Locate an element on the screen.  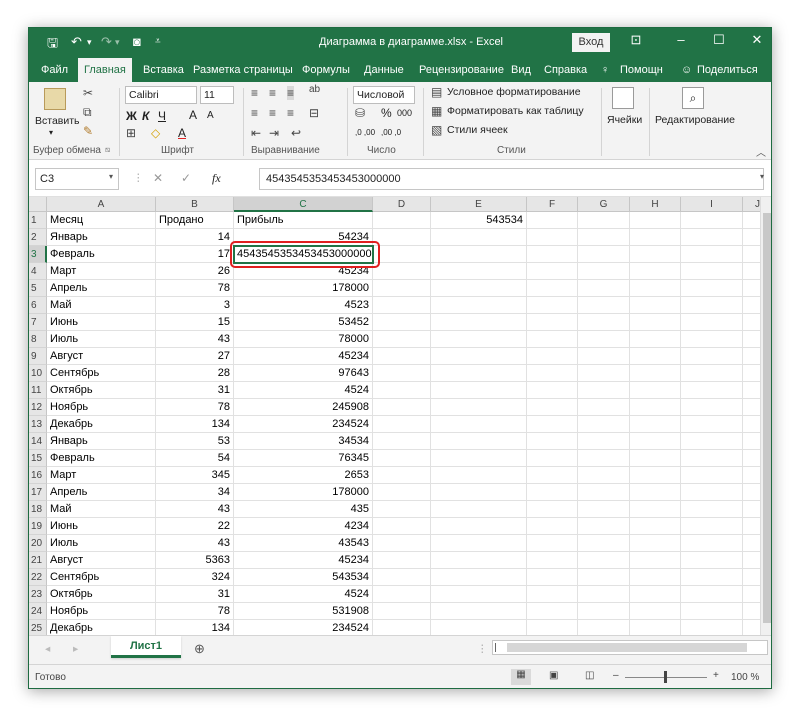
name-box-dropdown-icon: ▾ is located at coordinates (111, 176).